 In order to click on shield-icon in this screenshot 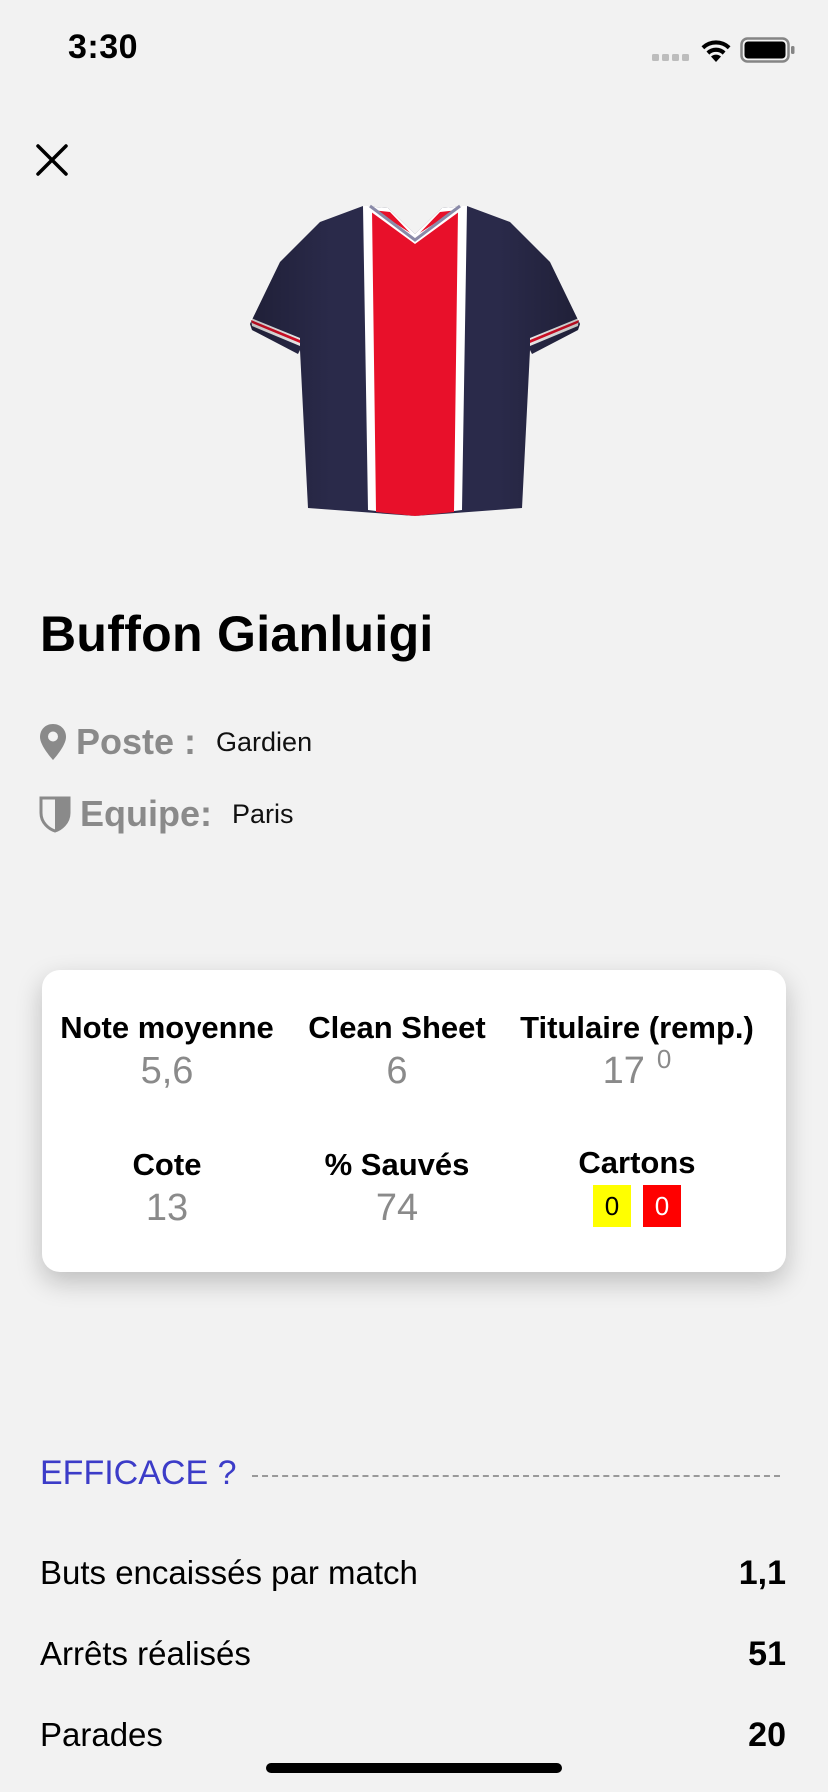, I will do `click(55, 814)`.